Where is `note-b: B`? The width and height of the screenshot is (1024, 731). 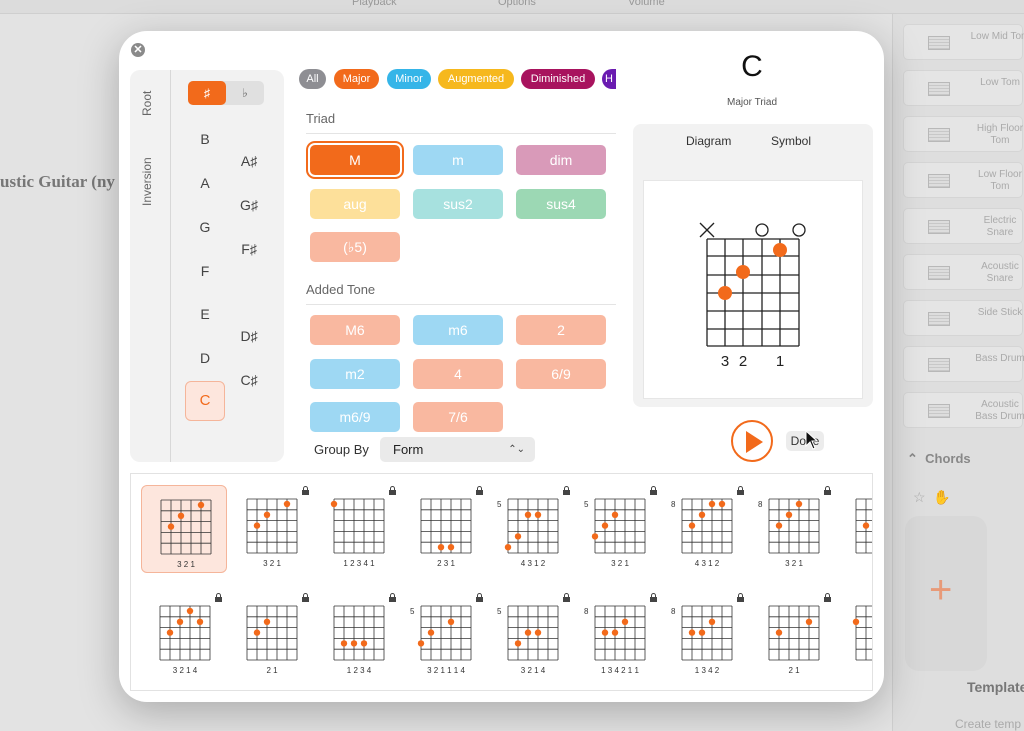 note-b: B is located at coordinates (205, 139).